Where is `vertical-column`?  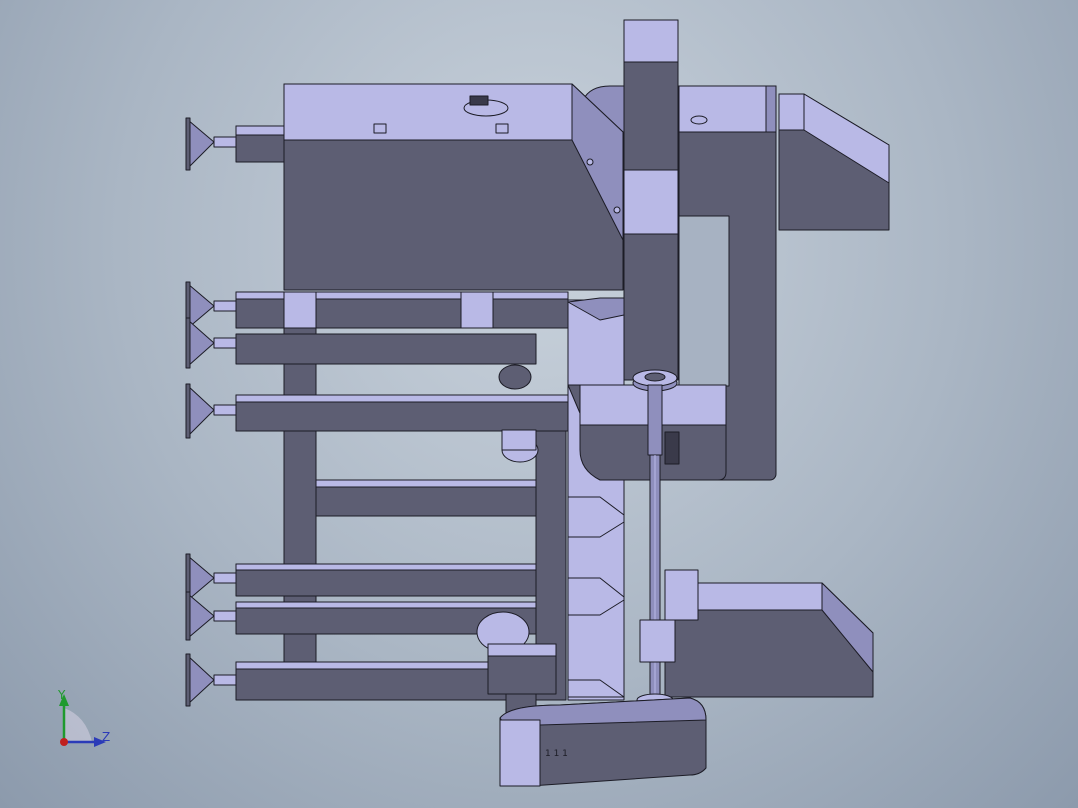 vertical-column is located at coordinates (651, 200).